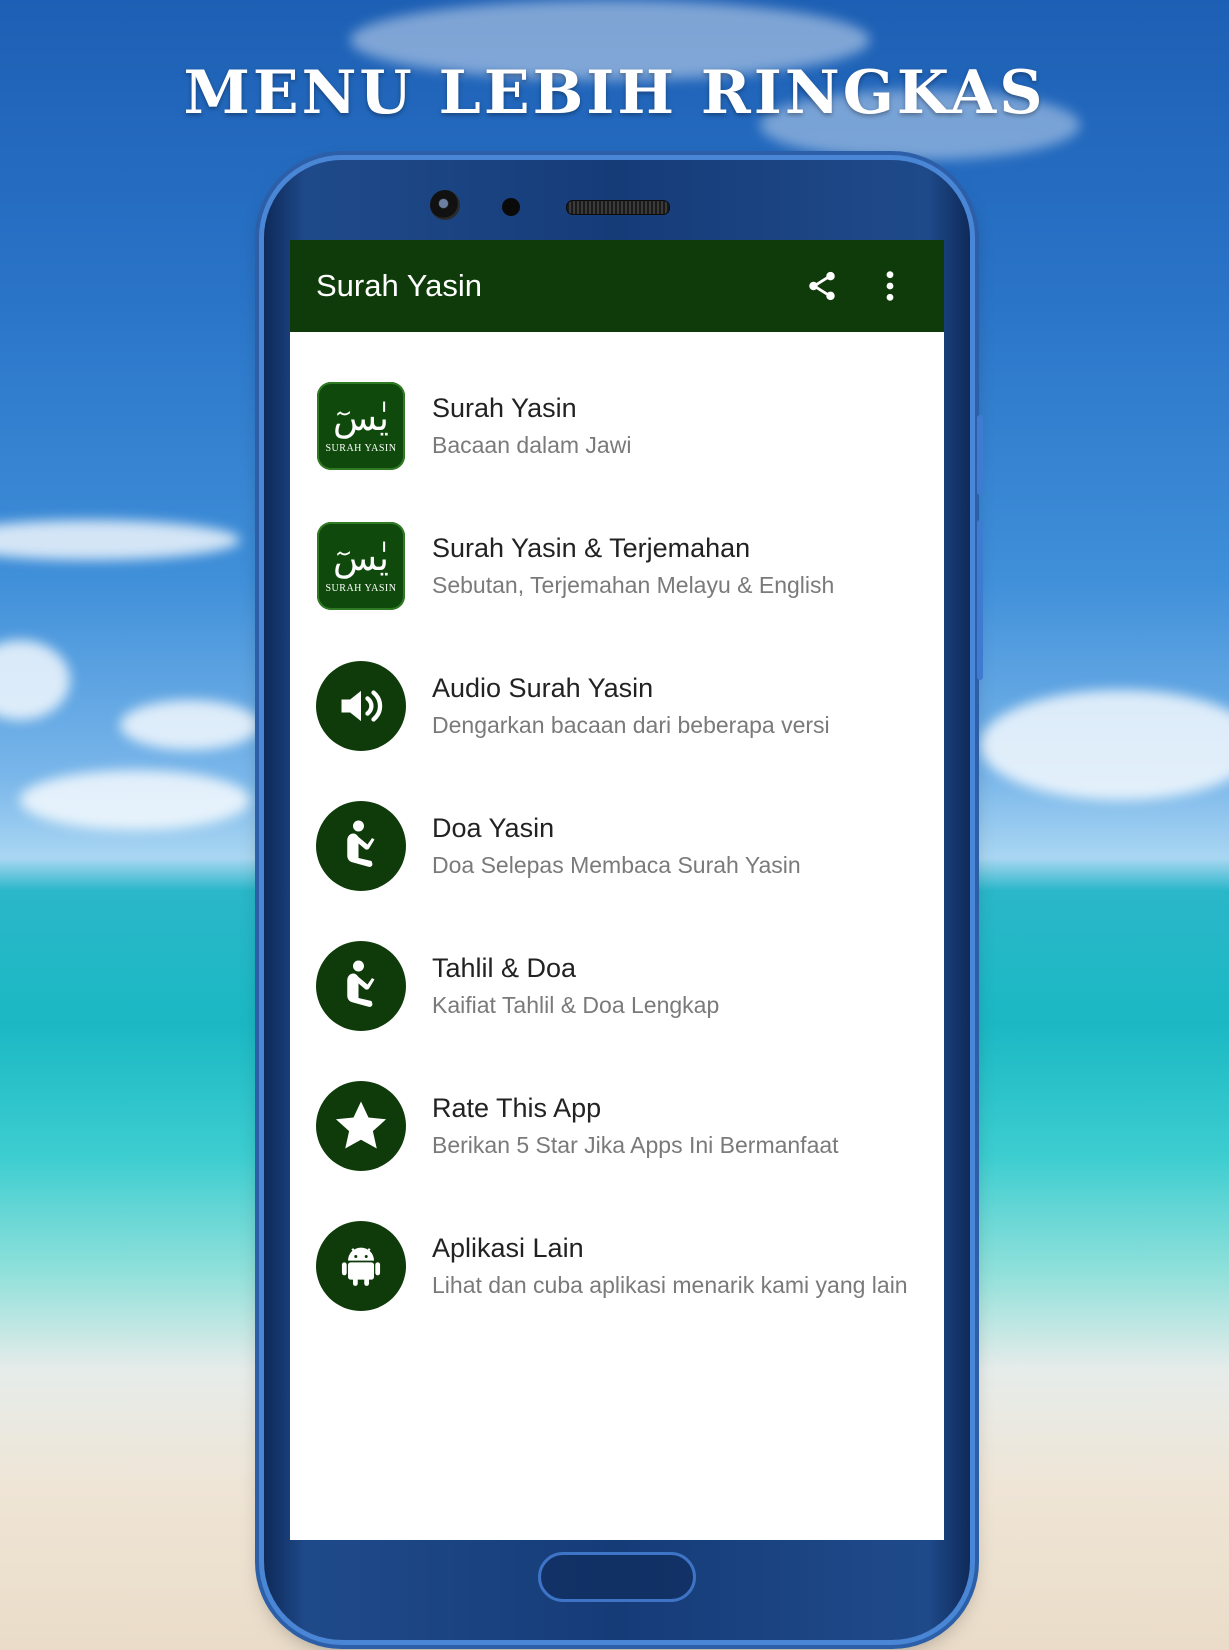  Describe the element at coordinates (504, 408) in the screenshot. I see `menu-item-title: Surah Yasin` at that location.